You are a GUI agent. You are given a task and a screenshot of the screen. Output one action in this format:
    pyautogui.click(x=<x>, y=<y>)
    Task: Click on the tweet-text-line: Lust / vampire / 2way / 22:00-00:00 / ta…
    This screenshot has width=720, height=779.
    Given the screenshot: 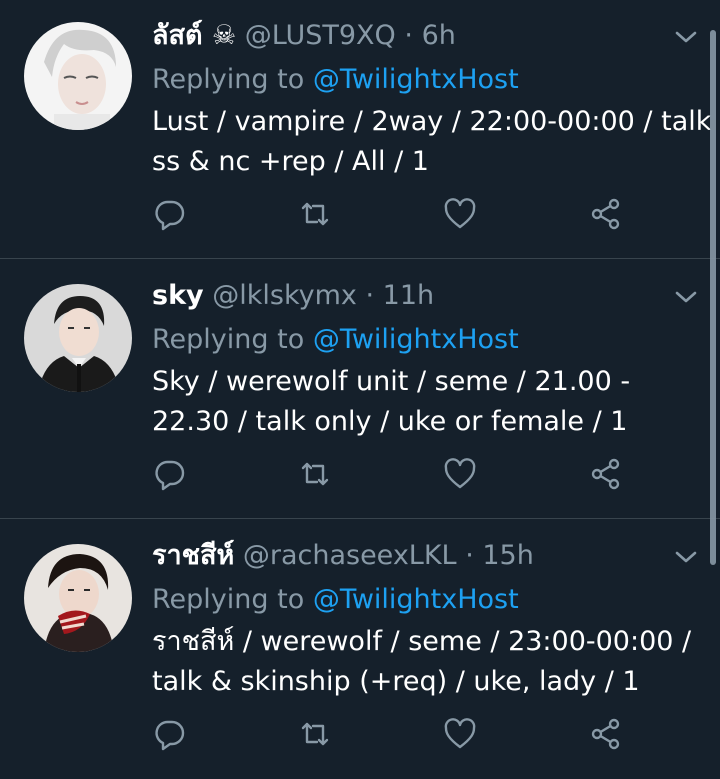 What is the action you would take?
    pyautogui.click(x=432, y=121)
    